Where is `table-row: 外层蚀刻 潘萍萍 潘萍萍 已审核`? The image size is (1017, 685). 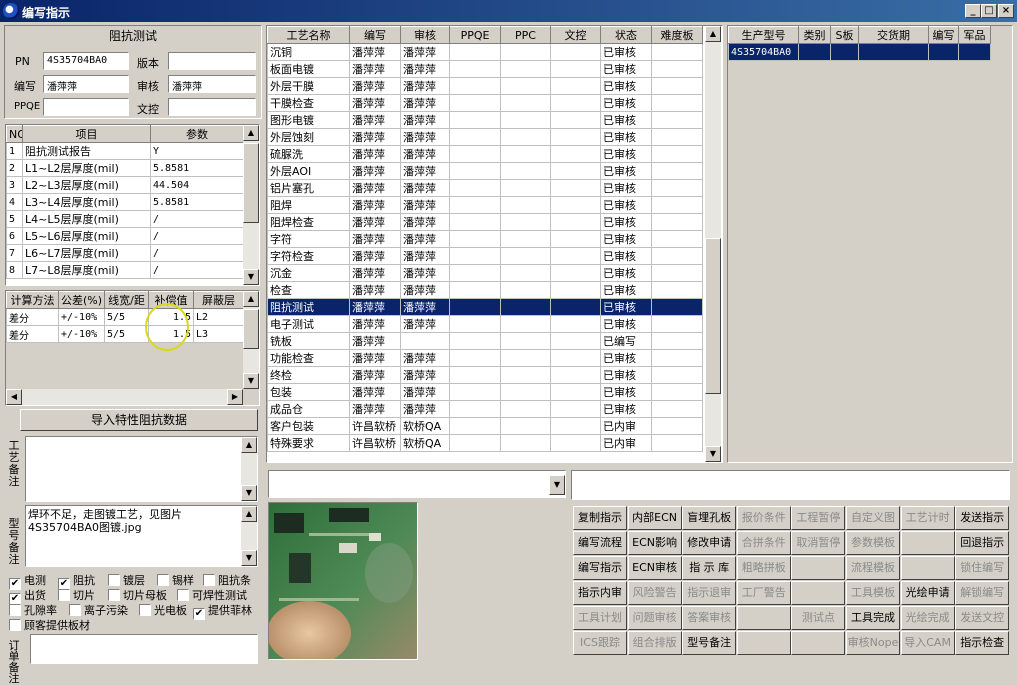 table-row: 外层蚀刻 潘萍萍 潘萍萍 已审核 is located at coordinates (485, 137).